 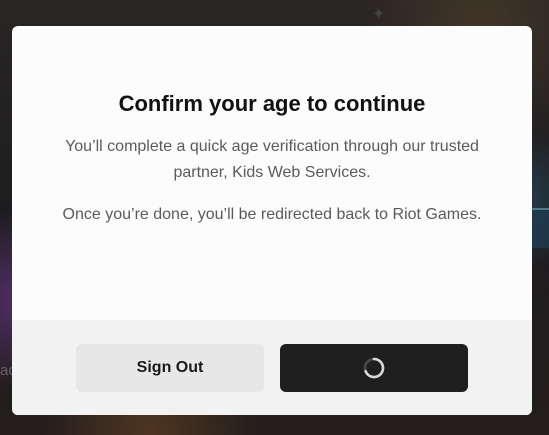 What do you see at coordinates (272, 103) in the screenshot?
I see `dialog-title: Confirm your age to continue` at bounding box center [272, 103].